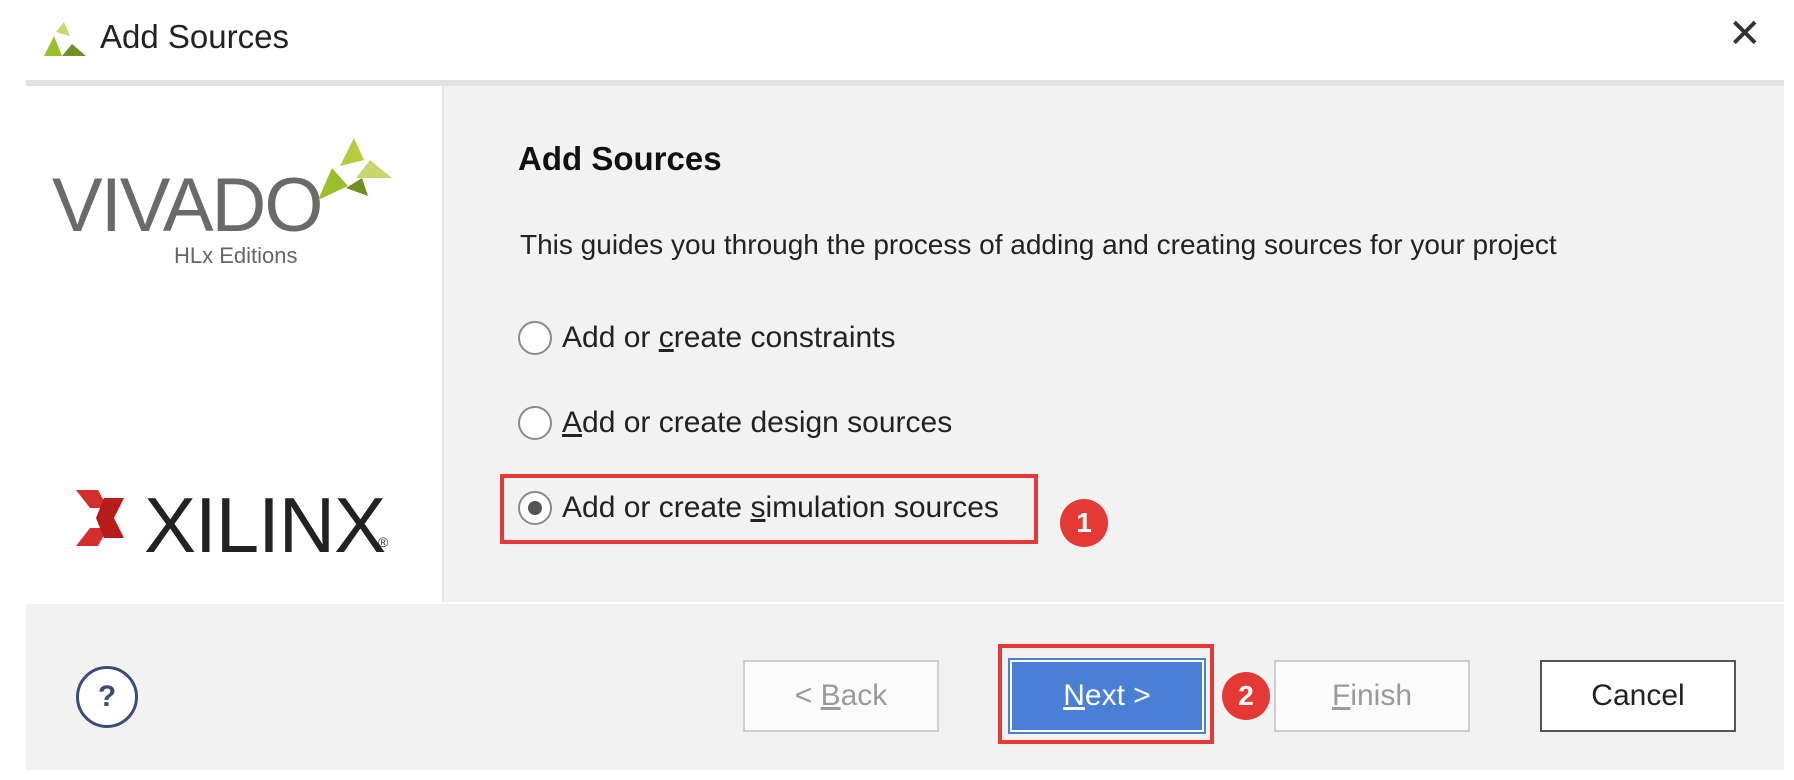 The image size is (1794, 780). I want to click on option-constraints: Add or create constraints, so click(707, 338).